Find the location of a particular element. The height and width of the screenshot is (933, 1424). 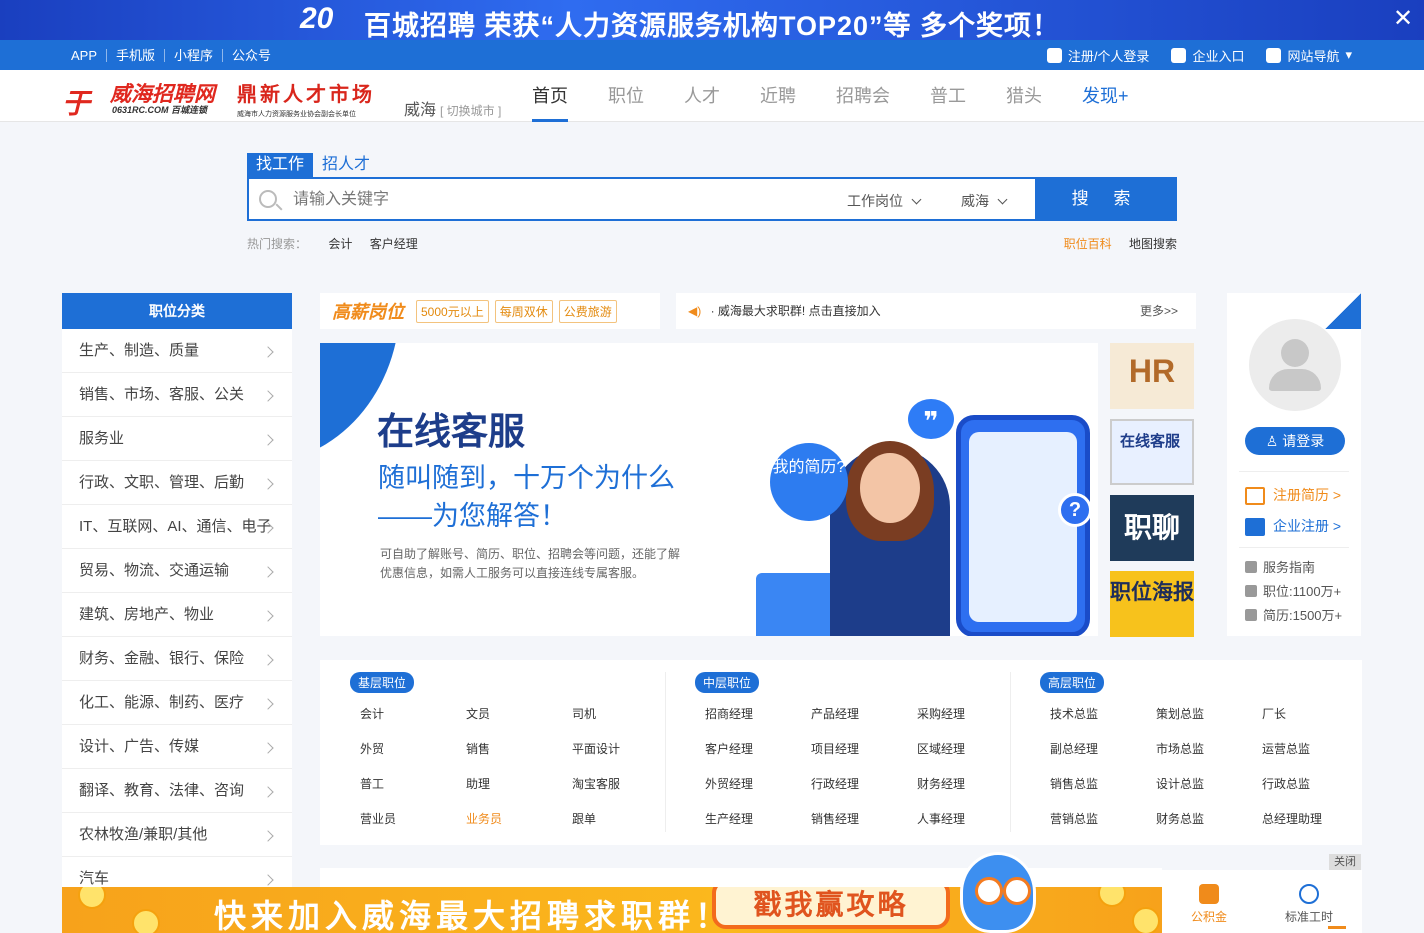

service-guide-link: 服务指南 is located at coordinates (1280, 566).